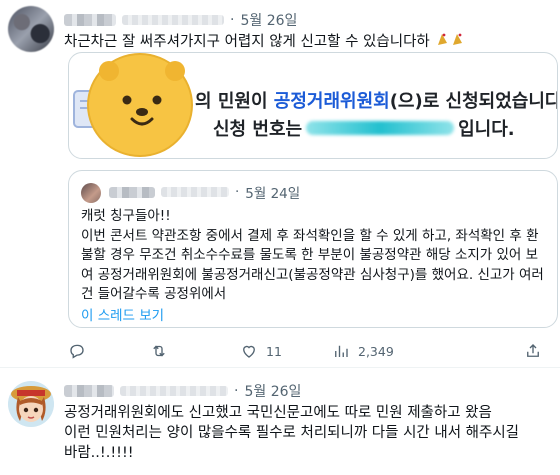 Image resolution: width=560 pixels, height=475 pixels. I want to click on quoted-name-redacted, so click(132, 192).